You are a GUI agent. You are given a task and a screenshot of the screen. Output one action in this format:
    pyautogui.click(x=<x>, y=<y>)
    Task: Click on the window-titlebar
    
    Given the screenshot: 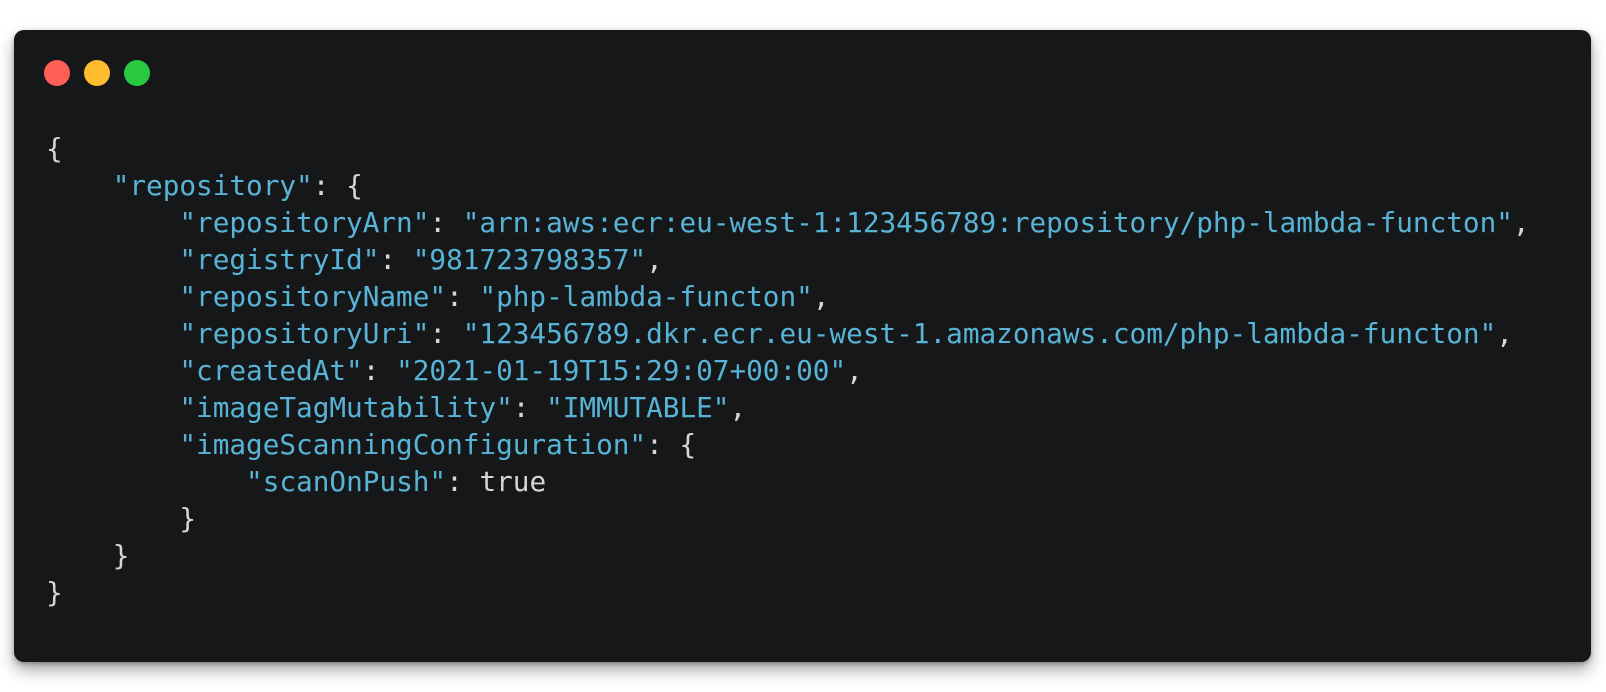 What is the action you would take?
    pyautogui.click(x=97, y=73)
    